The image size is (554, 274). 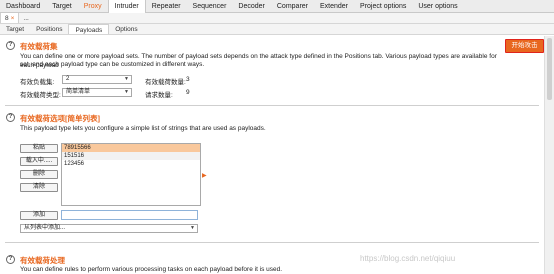 What do you see at coordinates (78, 92) in the screenshot?
I see `payload-type-value: 简单清单` at bounding box center [78, 92].